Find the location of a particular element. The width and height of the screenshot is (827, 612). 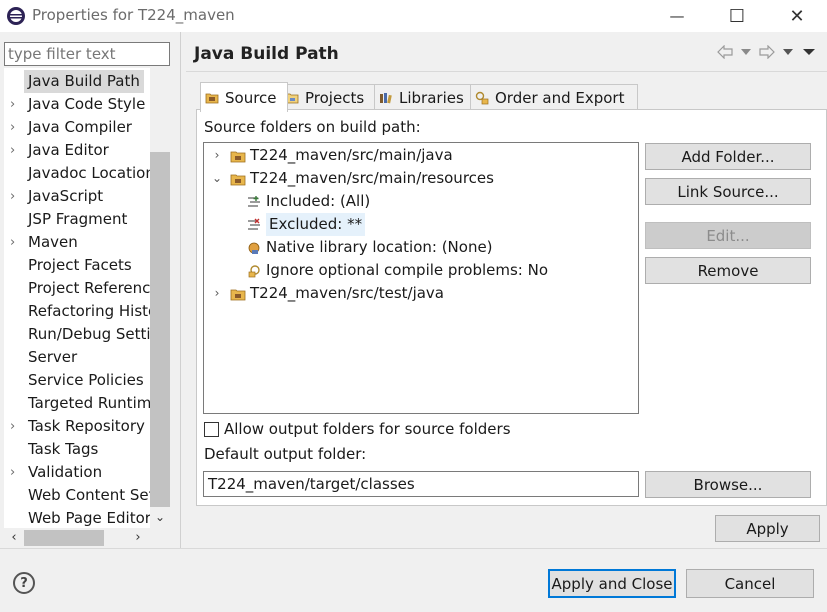

filter-input is located at coordinates (87, 54).